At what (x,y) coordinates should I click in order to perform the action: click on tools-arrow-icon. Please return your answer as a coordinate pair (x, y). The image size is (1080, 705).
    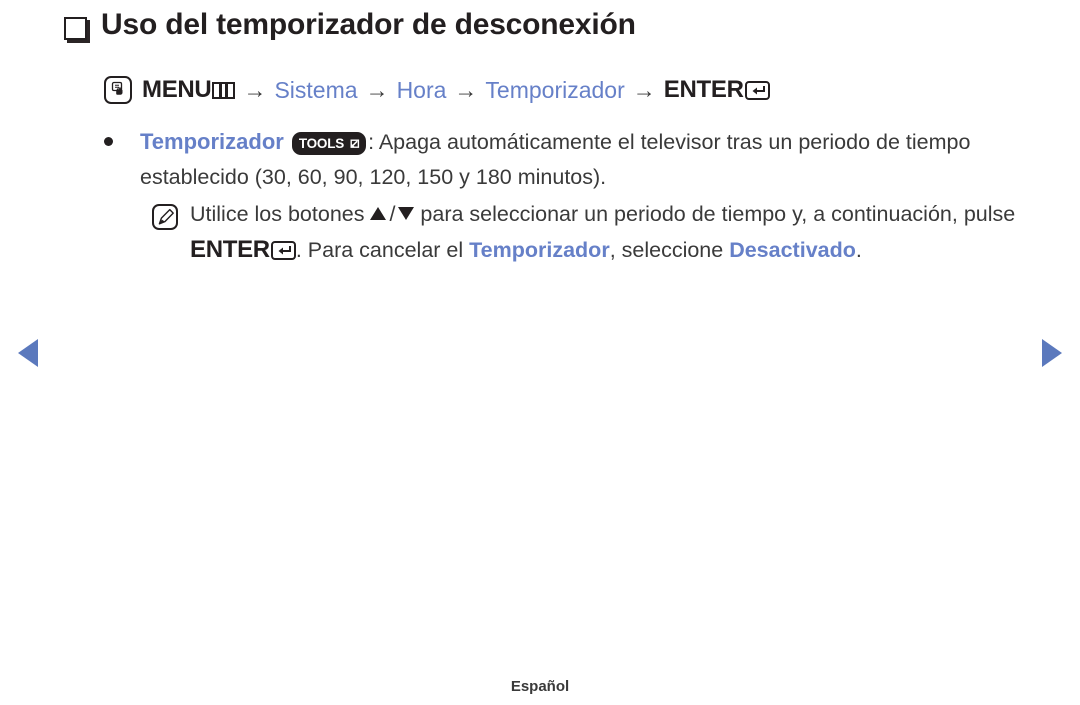
    Looking at the image, I should click on (353, 143).